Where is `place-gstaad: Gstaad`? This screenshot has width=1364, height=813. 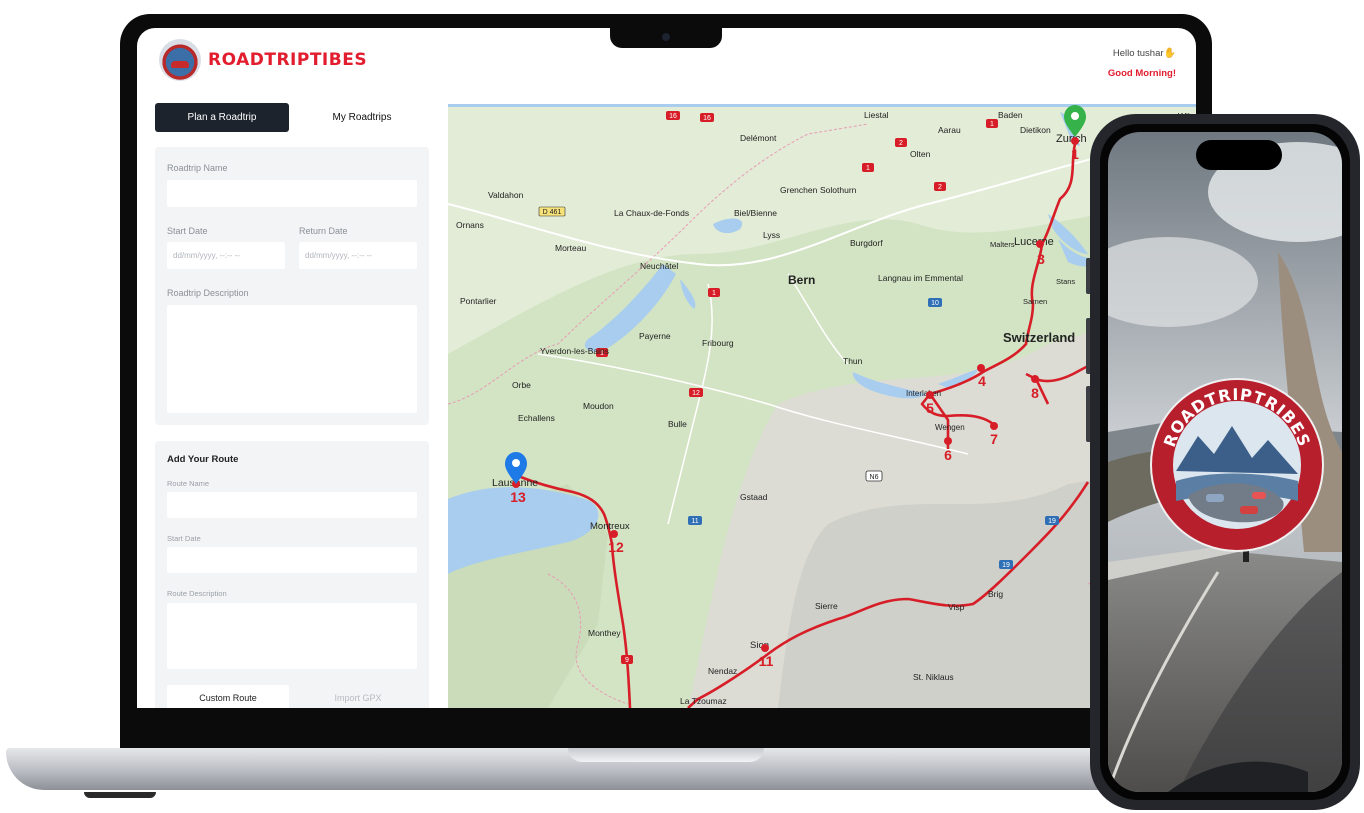
place-gstaad: Gstaad is located at coordinates (754, 497).